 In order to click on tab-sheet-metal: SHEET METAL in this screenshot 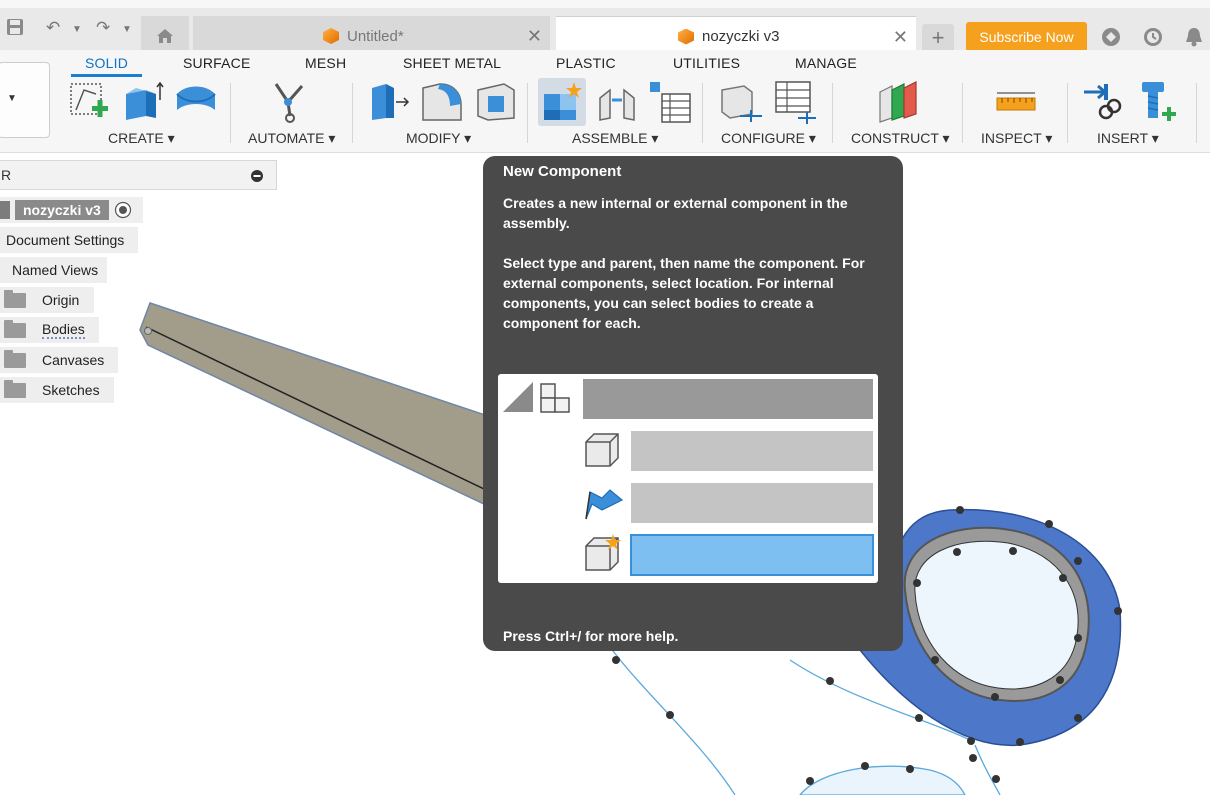, I will do `click(452, 63)`.